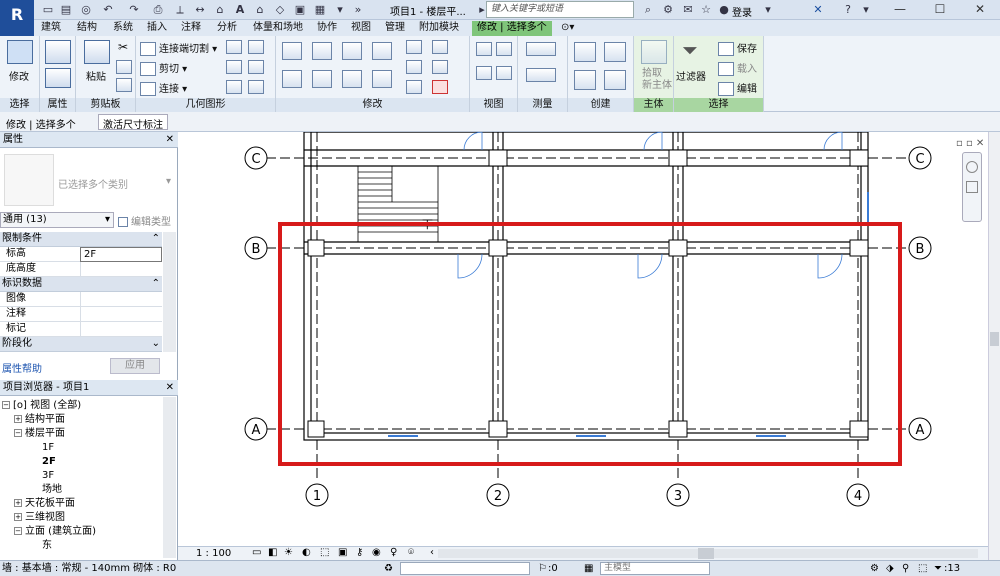  Describe the element at coordinates (58, 78) in the screenshot. I see `type-properties-icon` at that location.